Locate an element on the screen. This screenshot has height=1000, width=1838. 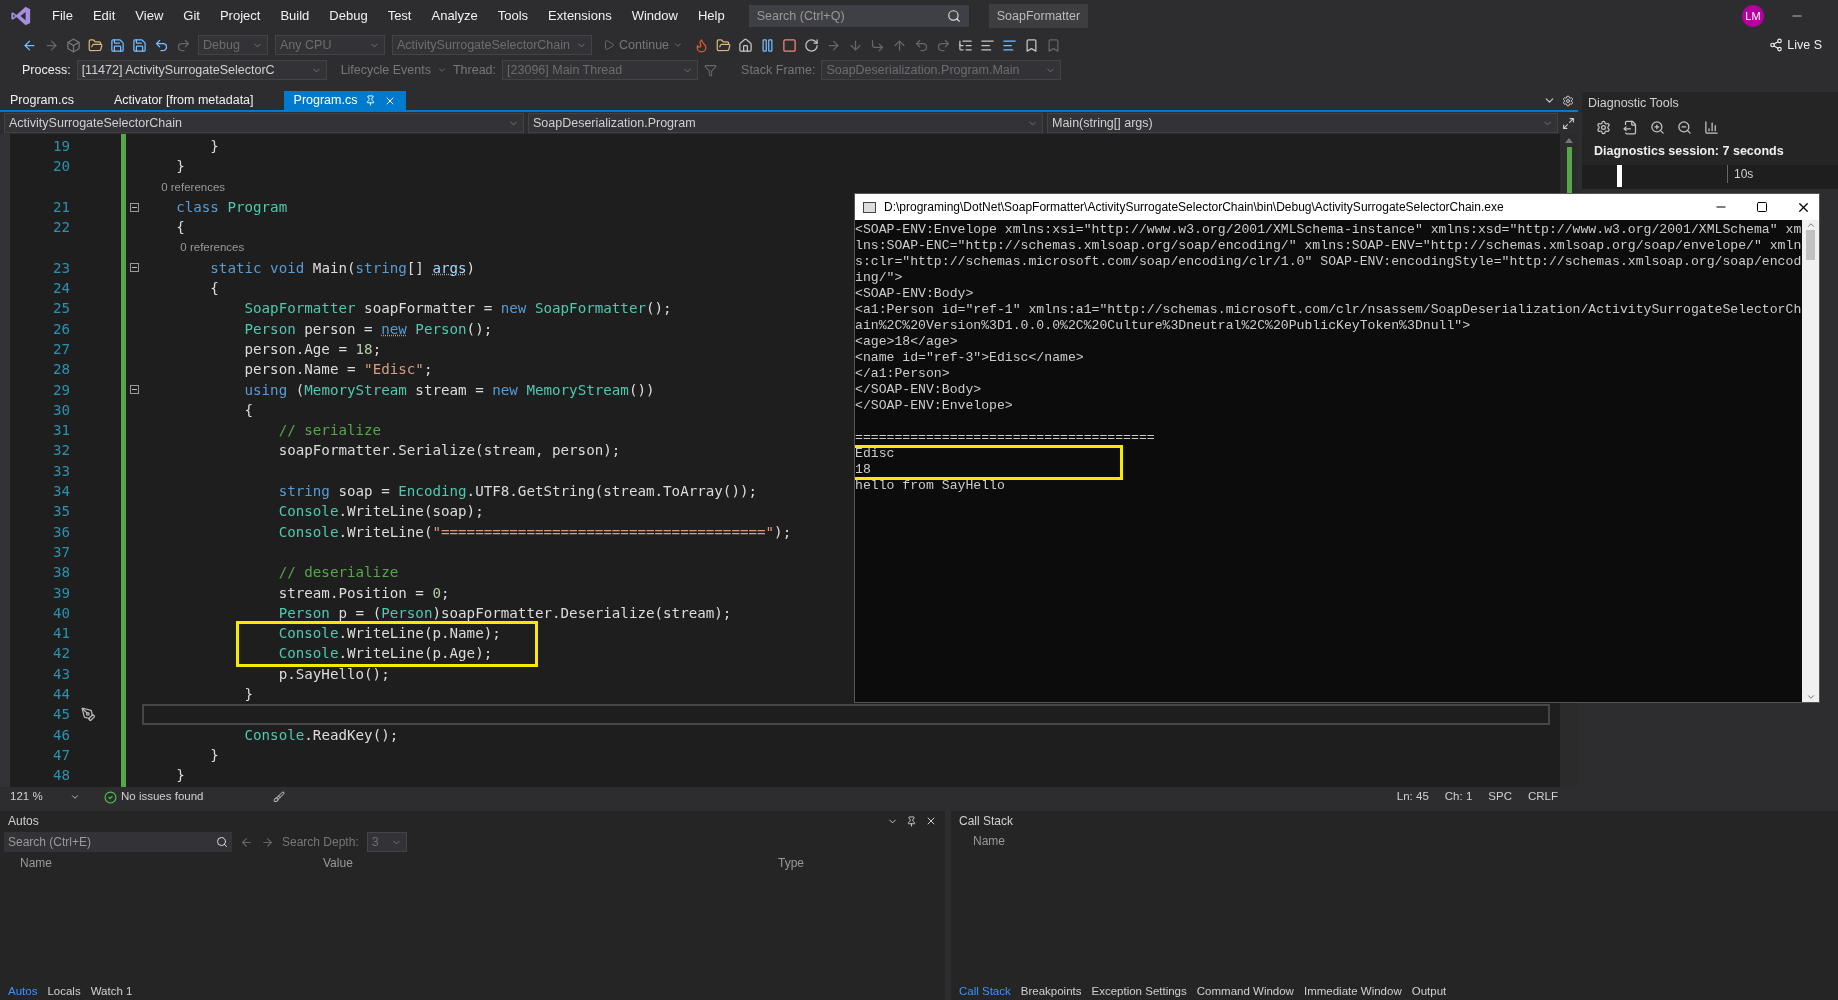
folder-icon is located at coordinates (95, 45).